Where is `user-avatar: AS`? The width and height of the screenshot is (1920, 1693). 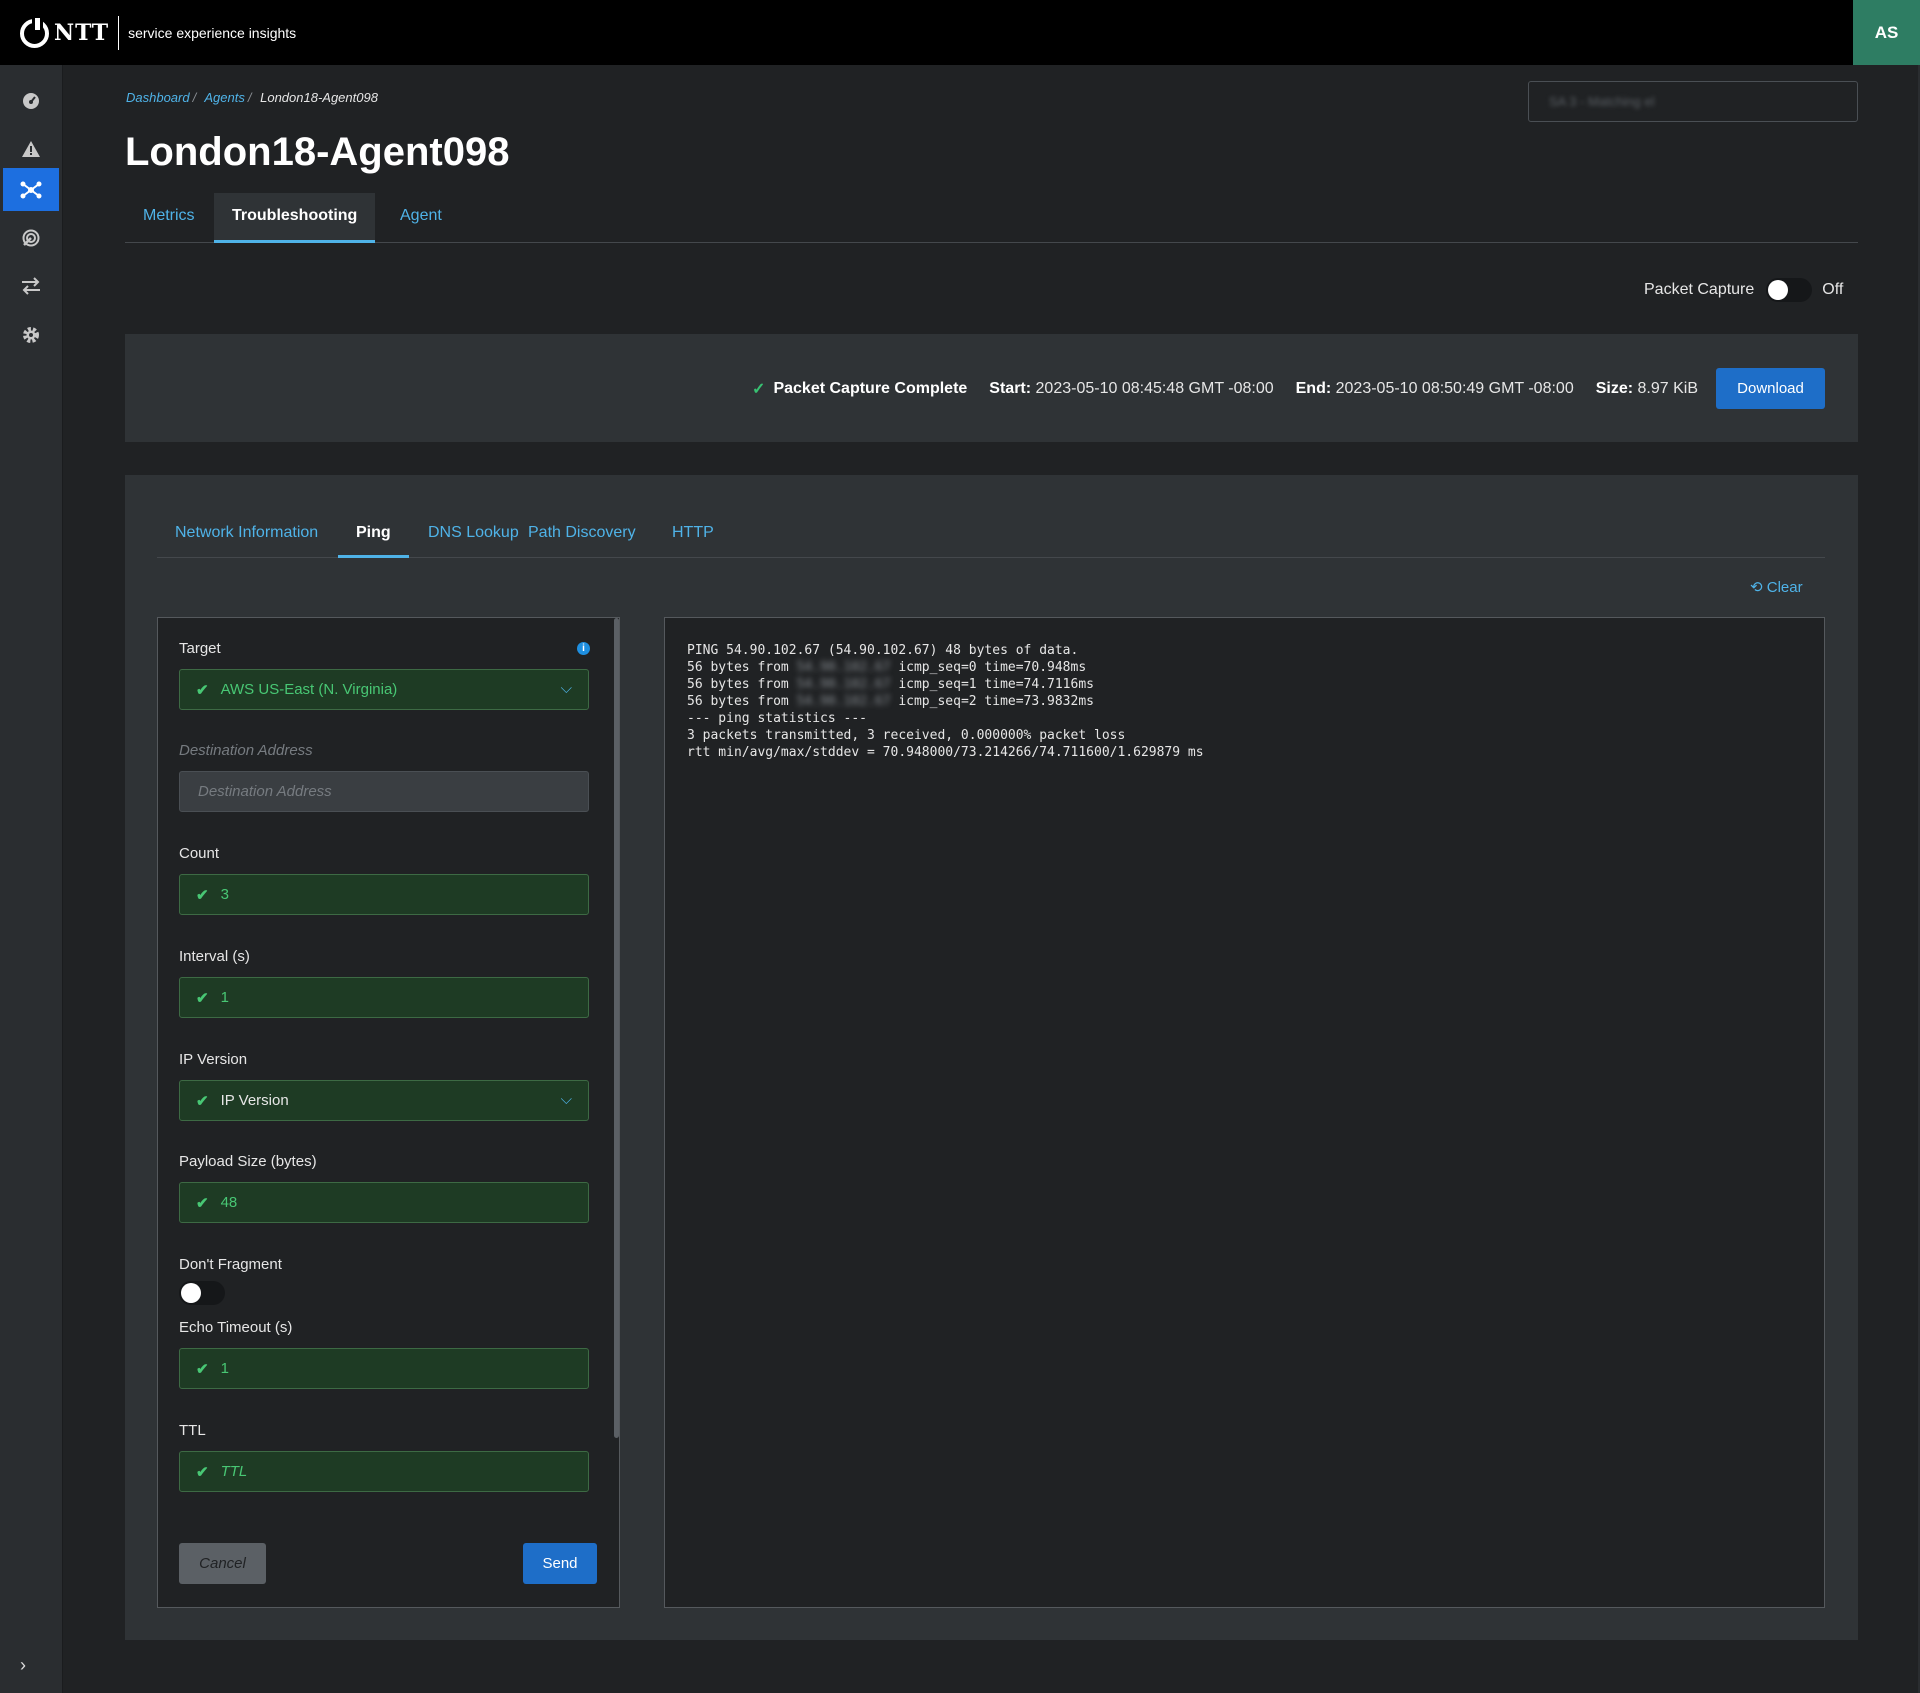 user-avatar: AS is located at coordinates (1886, 32).